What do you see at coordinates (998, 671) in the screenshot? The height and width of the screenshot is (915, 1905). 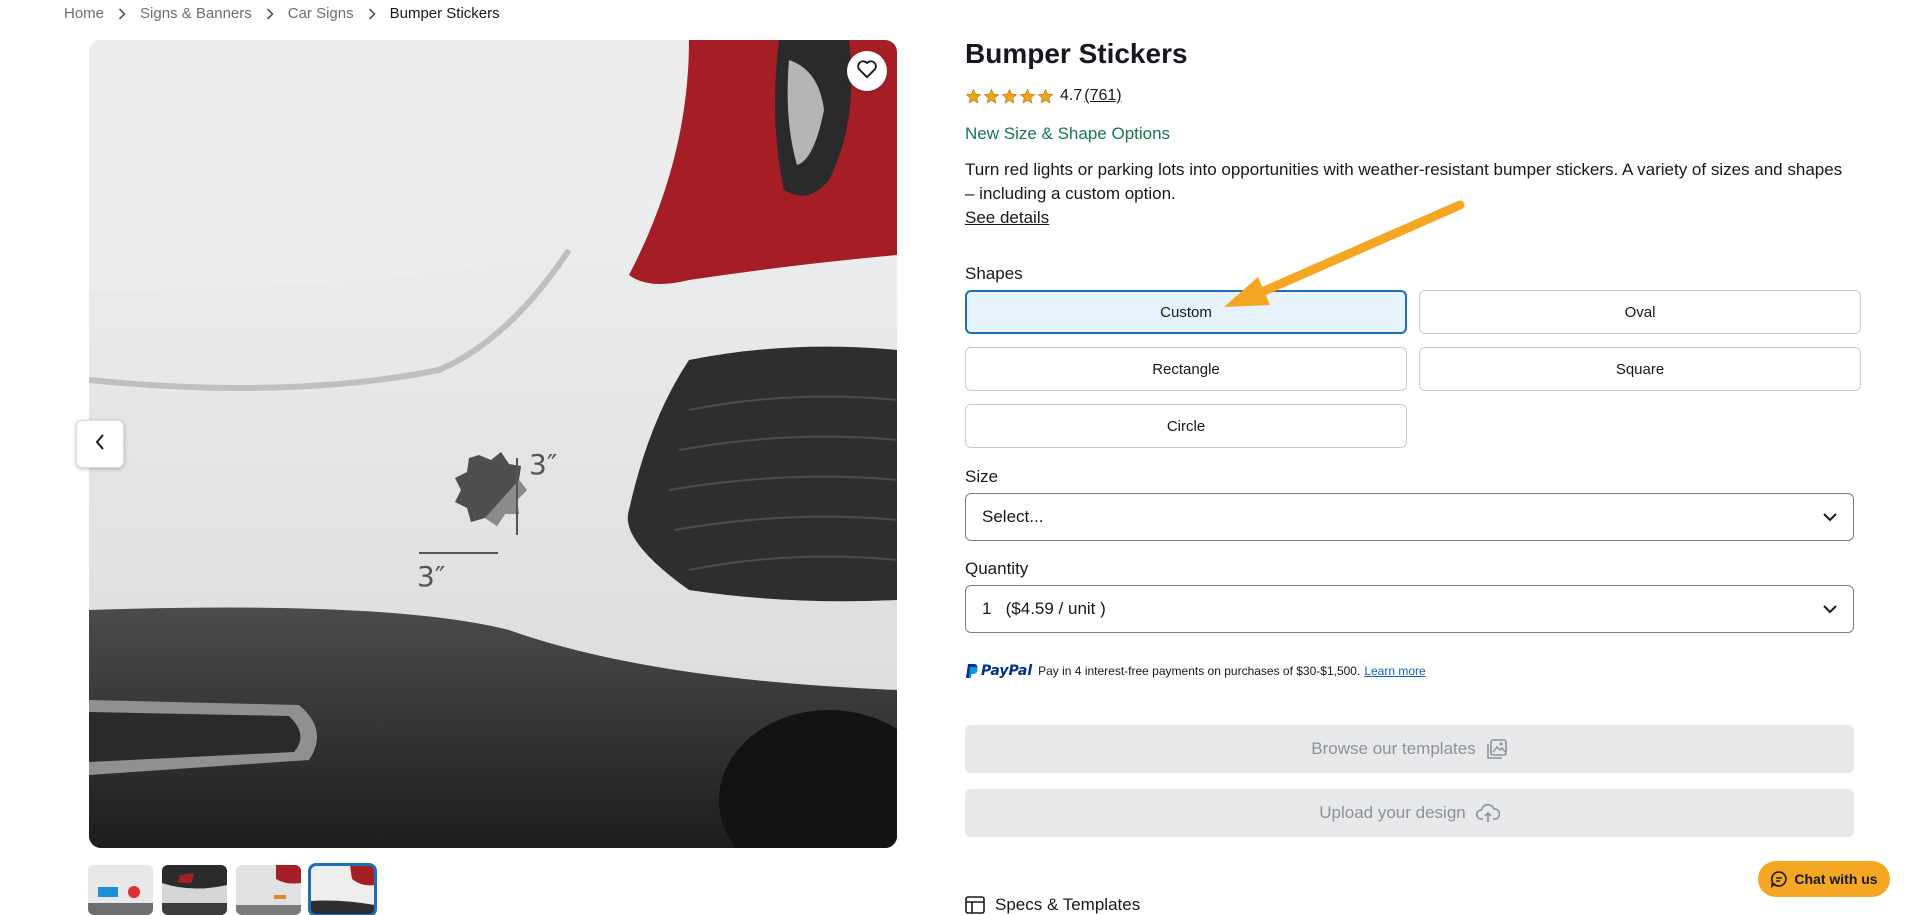 I see `paypal-logo: PayPal` at bounding box center [998, 671].